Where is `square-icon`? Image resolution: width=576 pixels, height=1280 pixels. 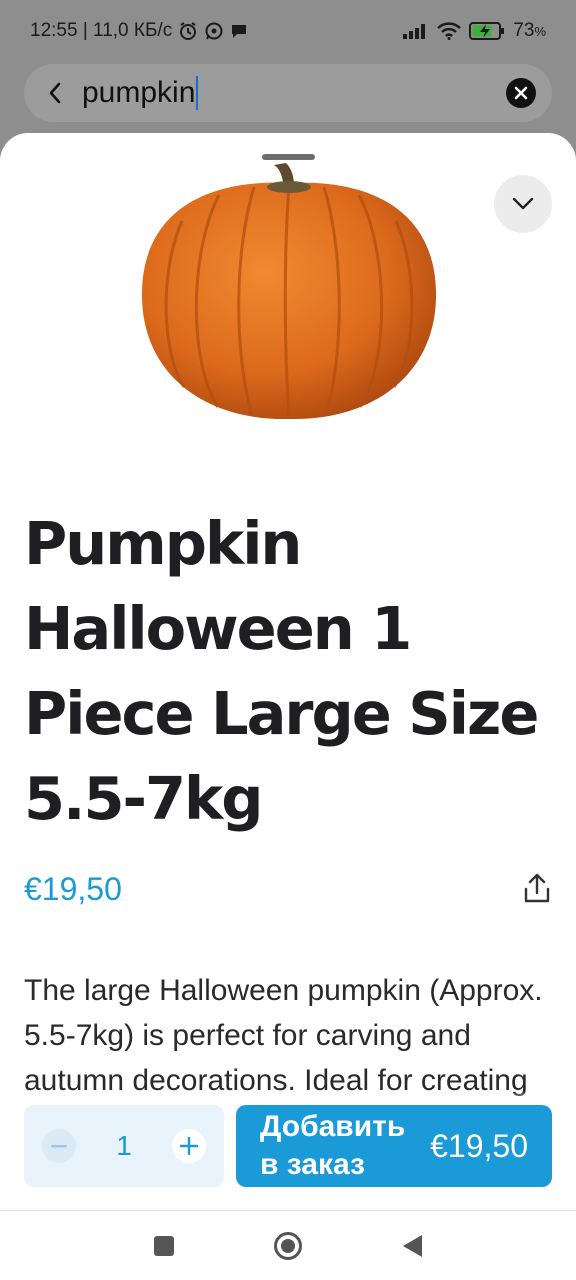 square-icon is located at coordinates (164, 1246).